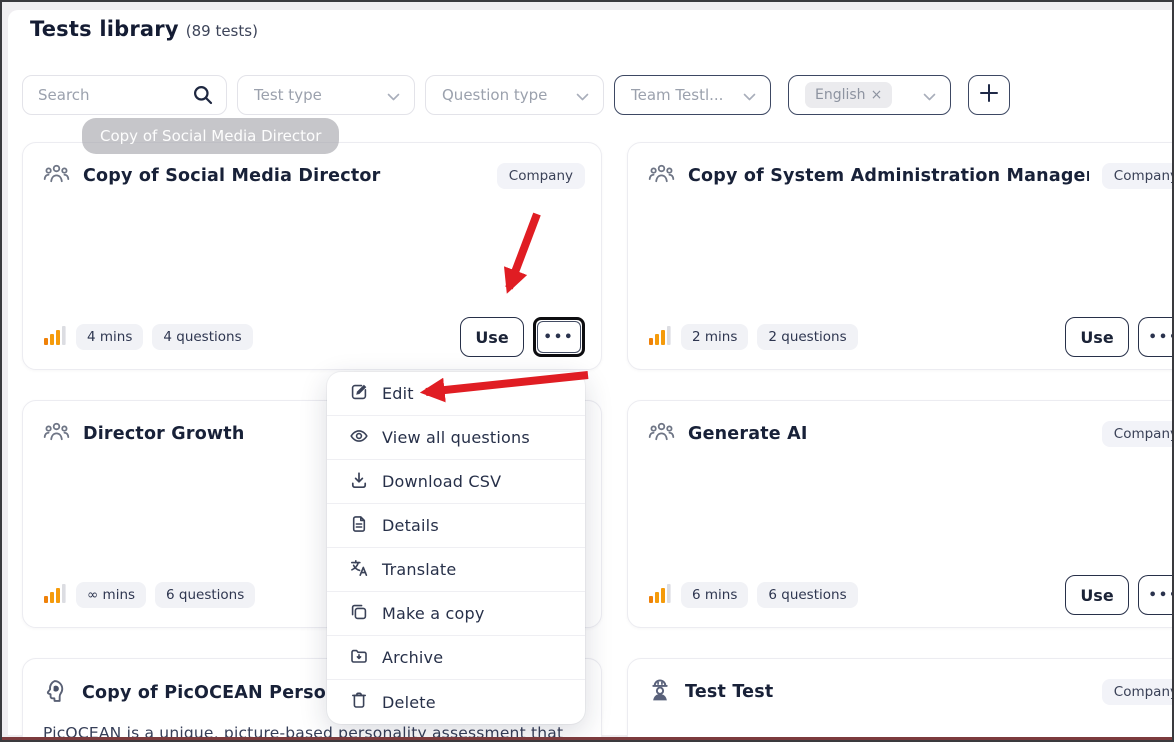 The height and width of the screenshot is (742, 1174). What do you see at coordinates (326, 95) in the screenshot?
I see `test-type-dropdown: Test type` at bounding box center [326, 95].